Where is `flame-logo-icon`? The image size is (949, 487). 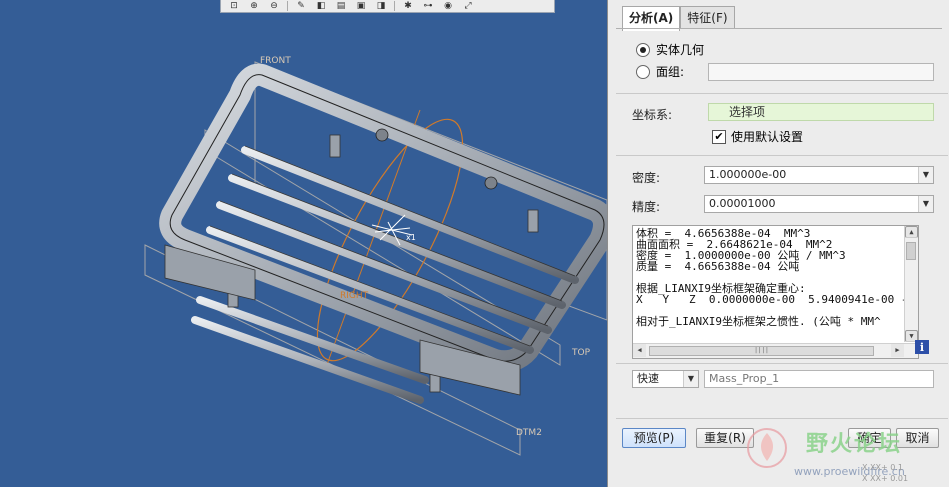 flame-logo-icon is located at coordinates (767, 448).